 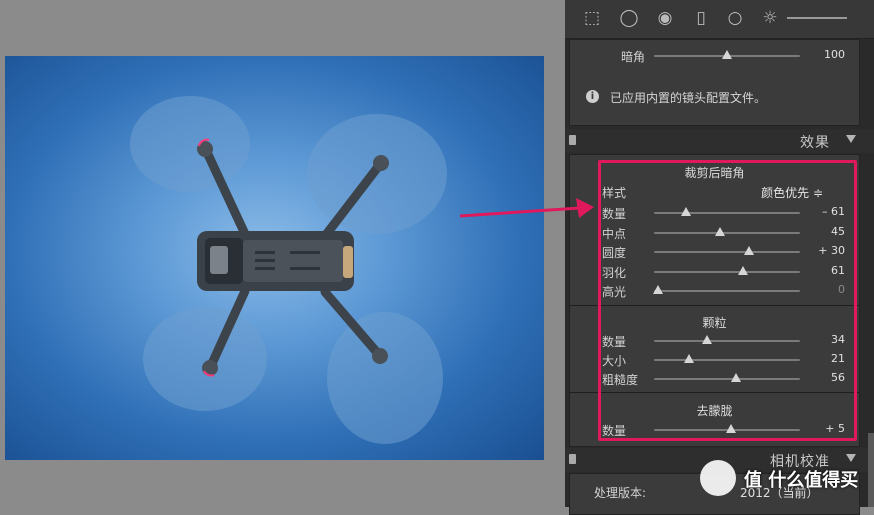 What do you see at coordinates (815, 143) in the screenshot?
I see `effects-title: 效果` at bounding box center [815, 143].